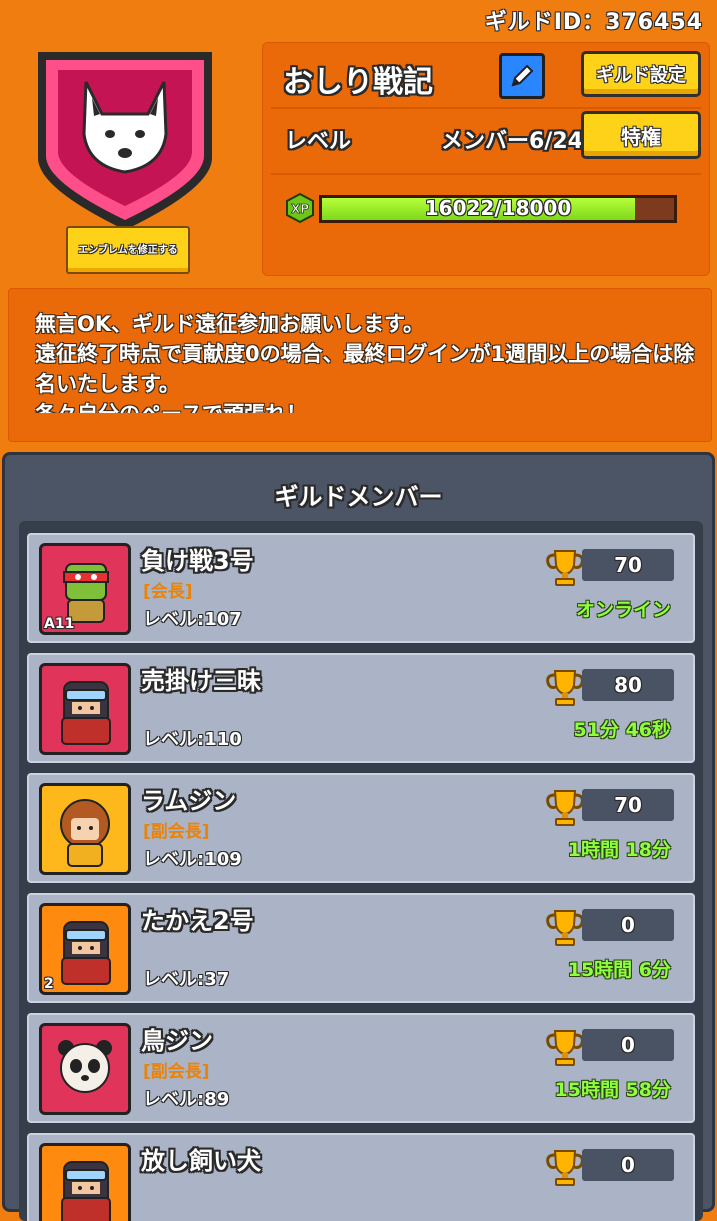  Describe the element at coordinates (186, 979) in the screenshot. I see `member-level: レベル:37` at that location.